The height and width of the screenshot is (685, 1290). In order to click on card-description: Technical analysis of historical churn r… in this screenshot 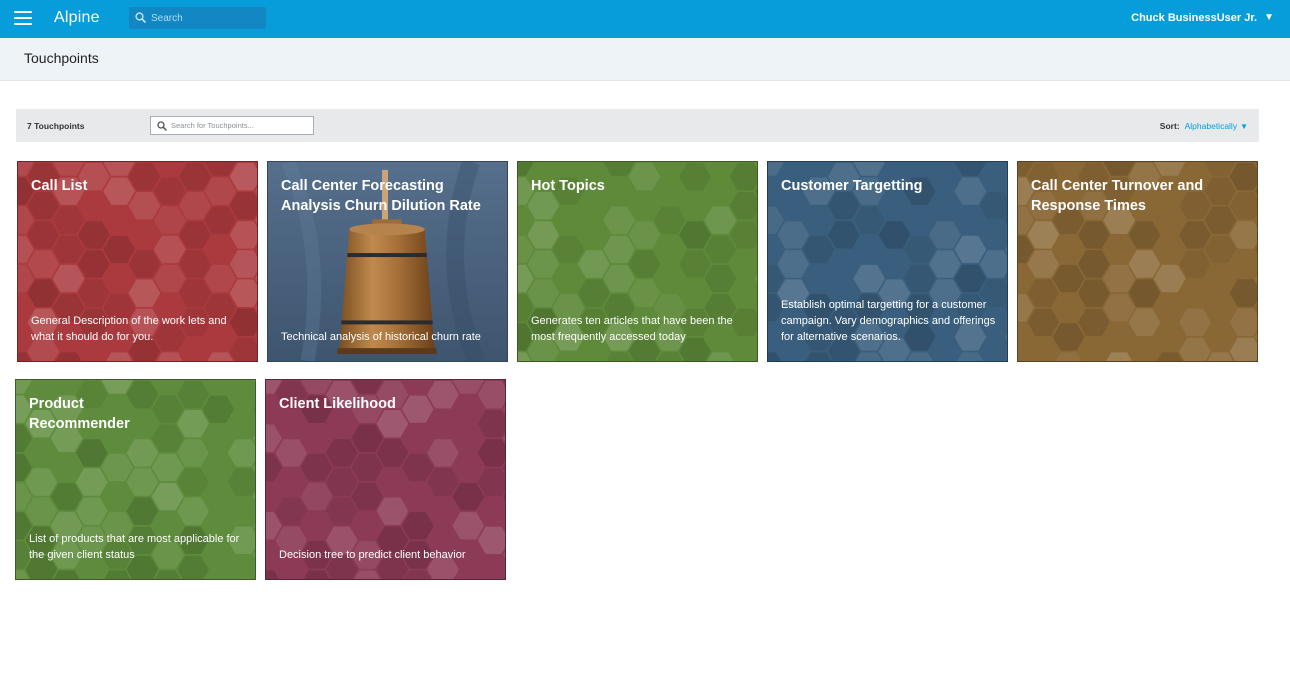, I will do `click(381, 337)`.